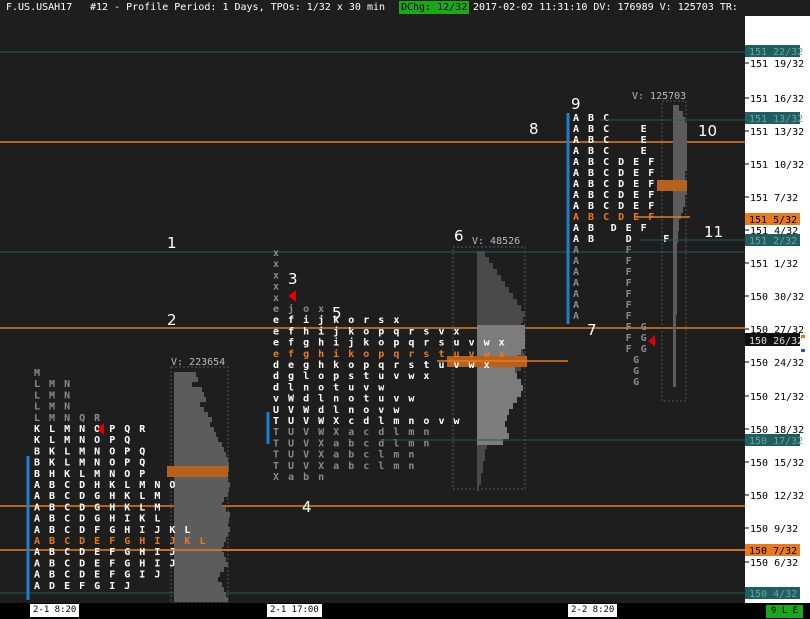  What do you see at coordinates (105, 552) in the screenshot?
I see `tpo-row: A B C D E F G H I J` at bounding box center [105, 552].